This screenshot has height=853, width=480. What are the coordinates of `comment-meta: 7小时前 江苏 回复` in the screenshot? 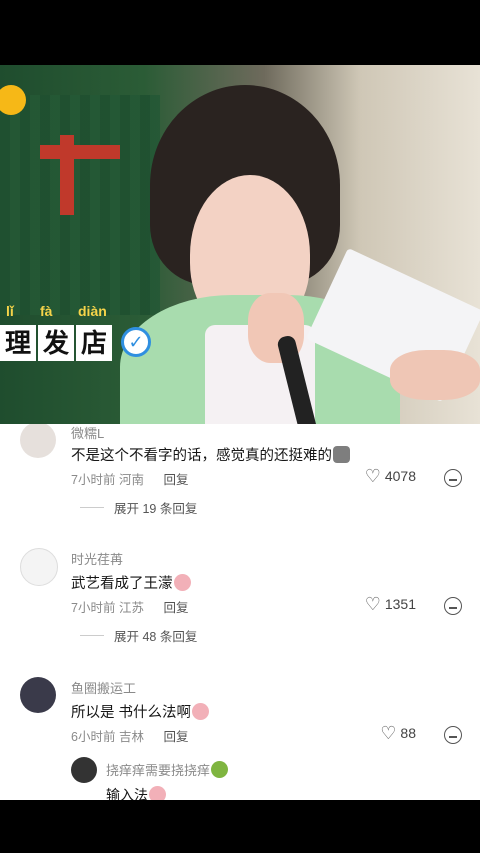 It's located at (129, 606).